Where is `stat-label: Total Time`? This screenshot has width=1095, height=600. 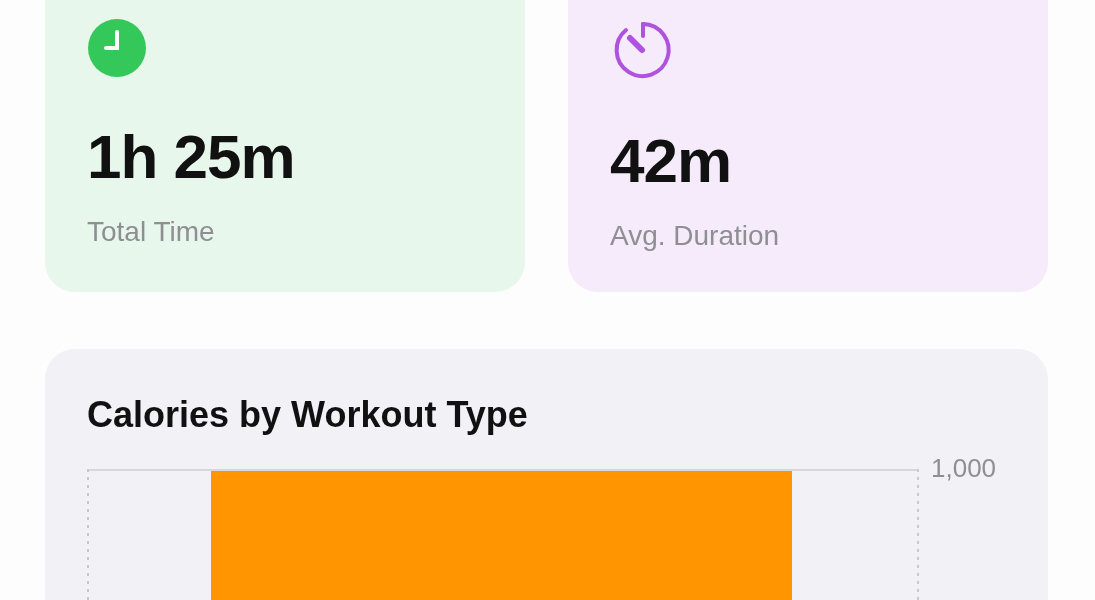 stat-label: Total Time is located at coordinates (151, 232).